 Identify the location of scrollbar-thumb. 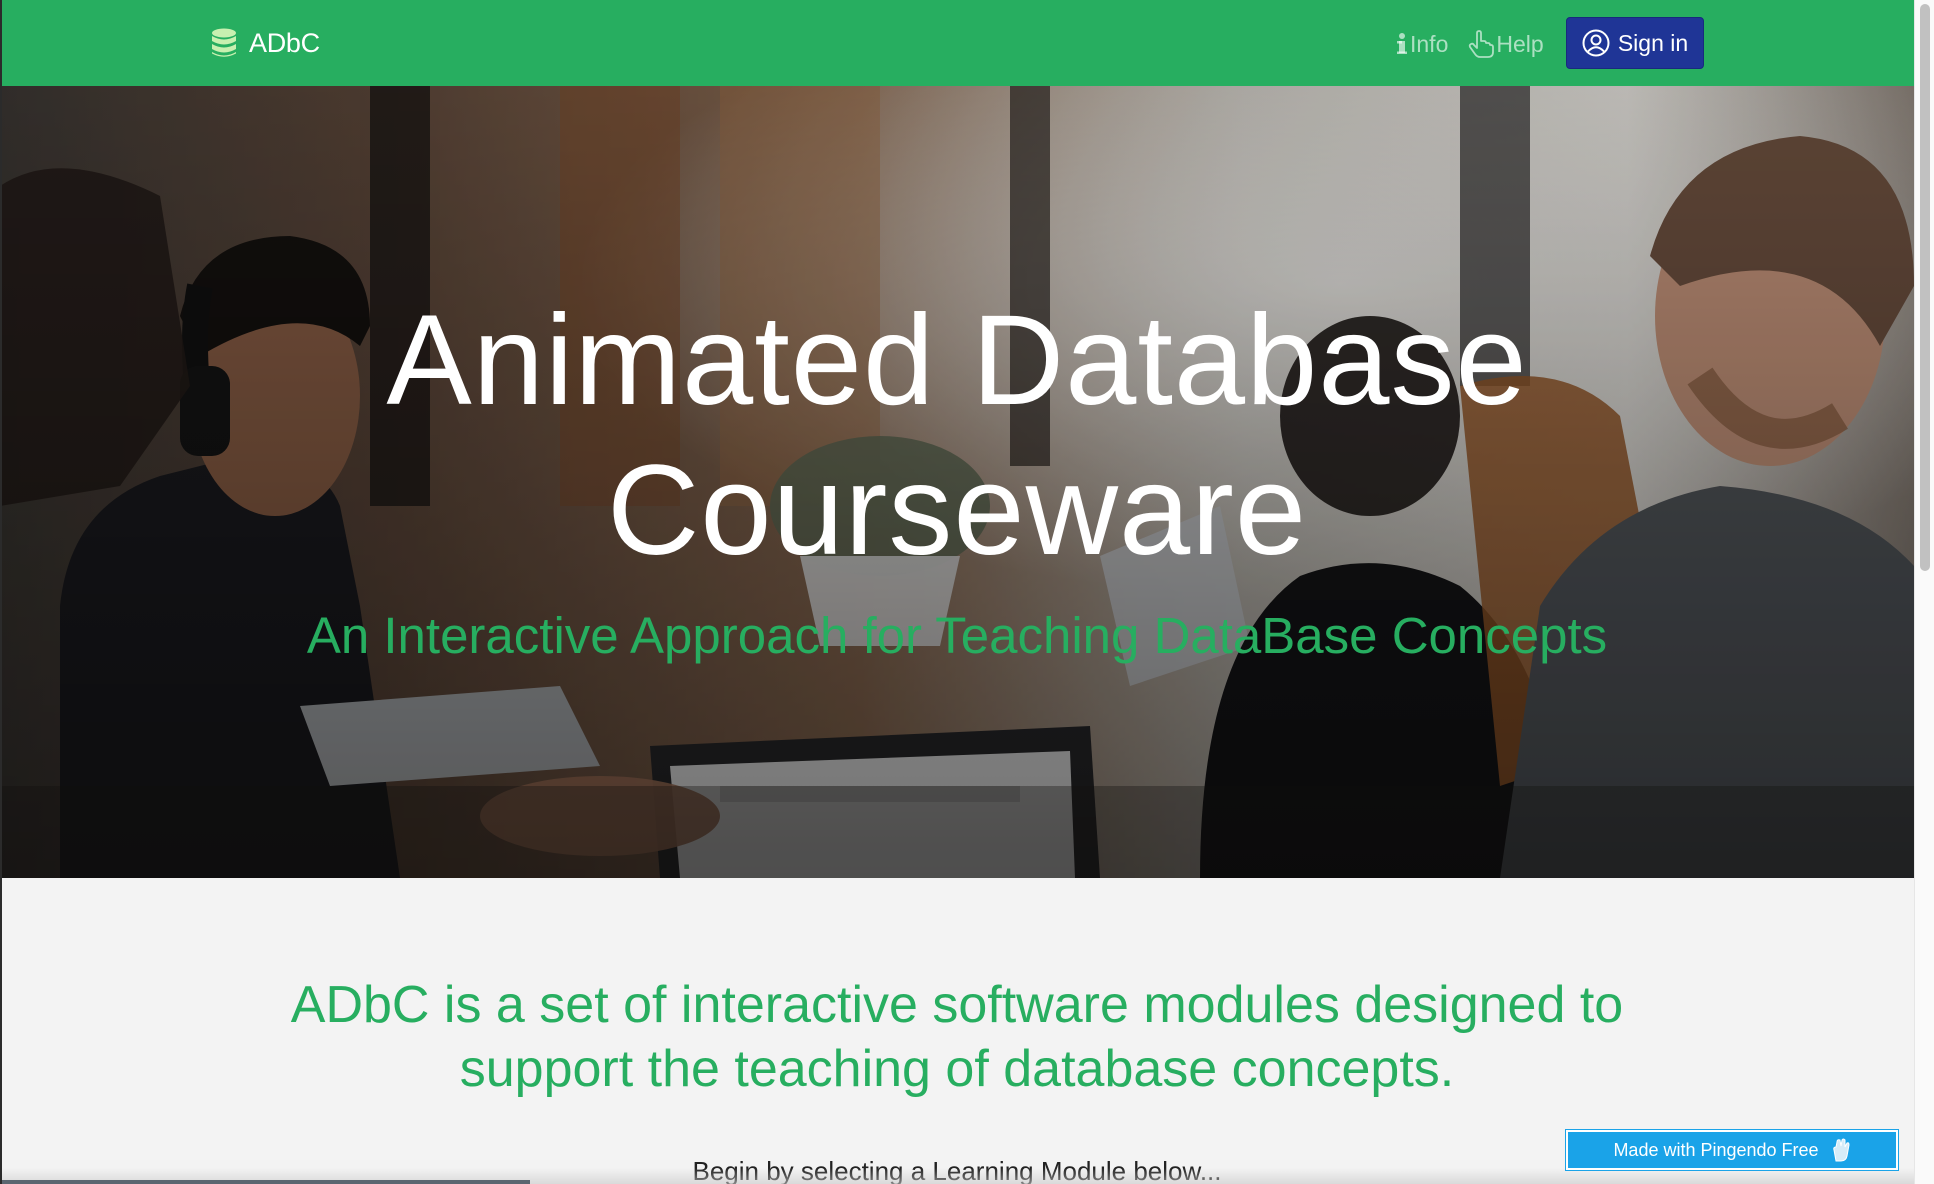
(1925, 287).